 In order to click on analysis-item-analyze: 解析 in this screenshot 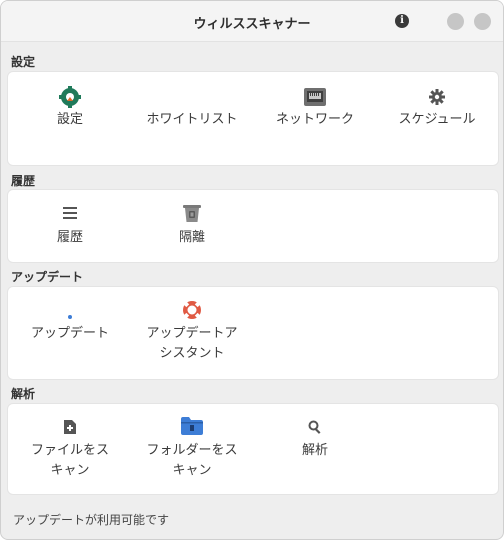, I will do `click(315, 448)`.